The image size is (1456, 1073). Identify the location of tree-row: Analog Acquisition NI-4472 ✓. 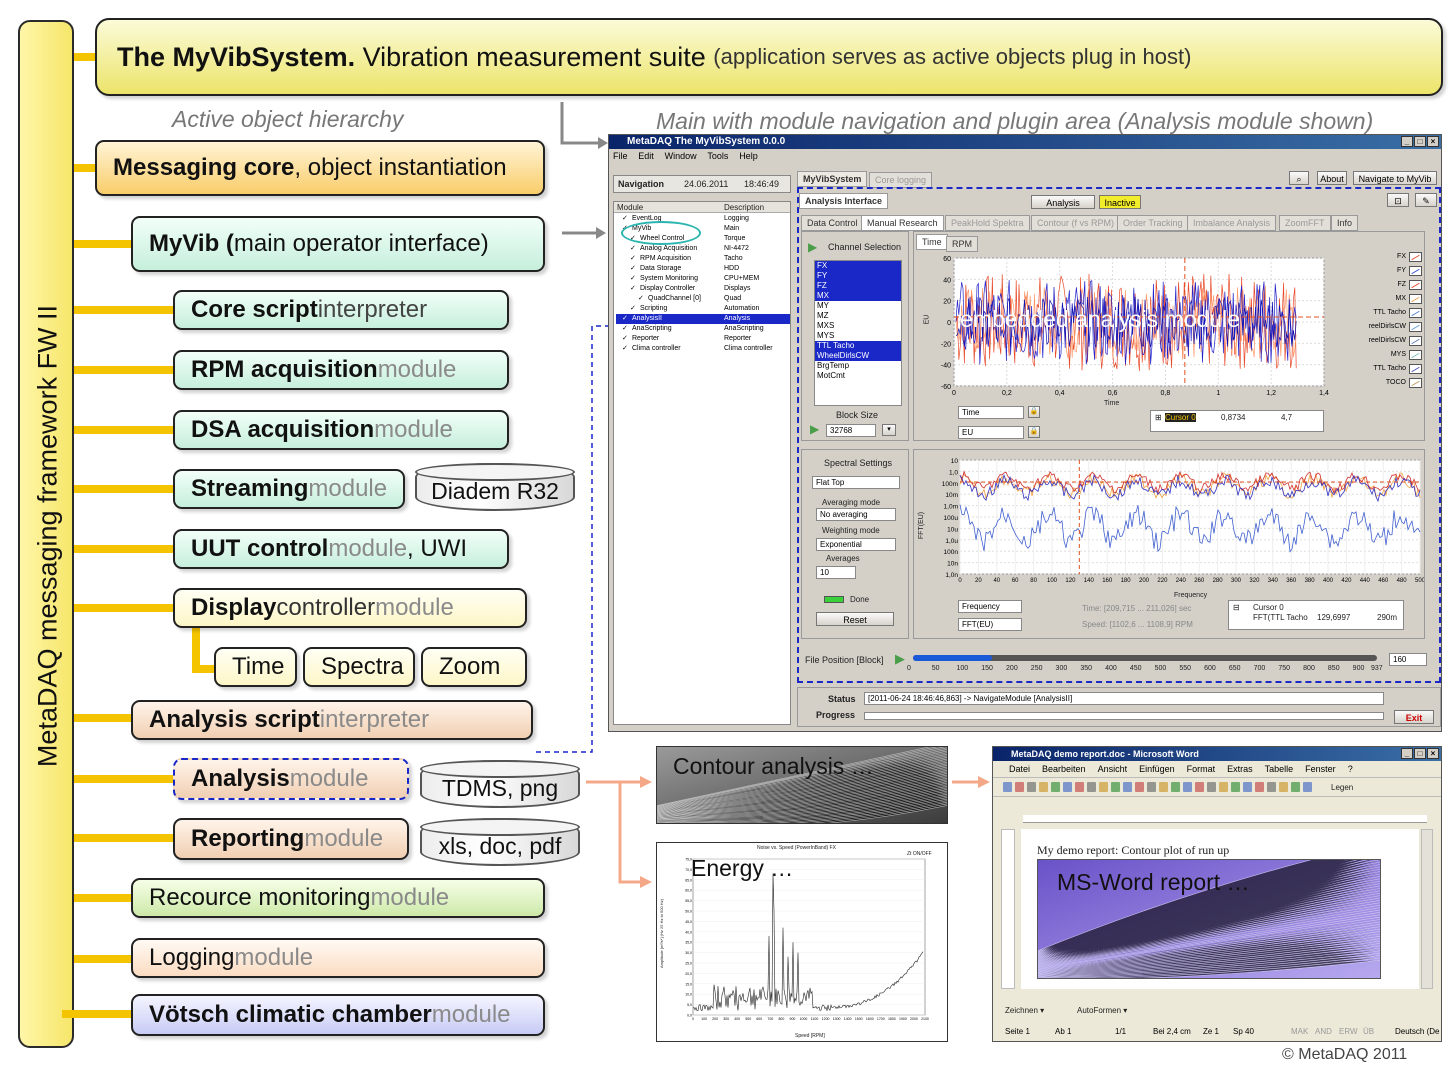
(703, 249).